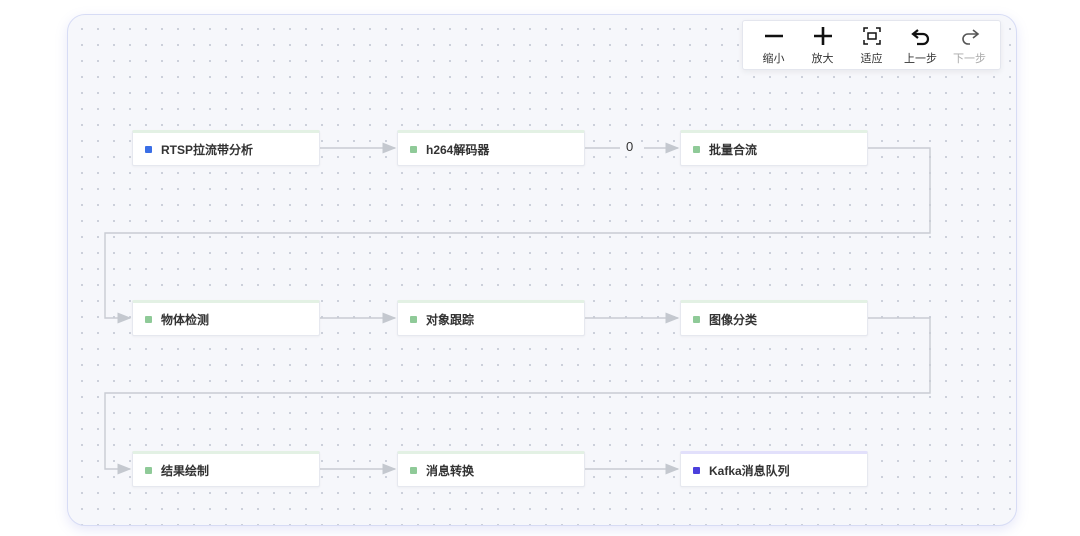  Describe the element at coordinates (773, 58) in the screenshot. I see `zoom-out-label: 缩小` at that location.